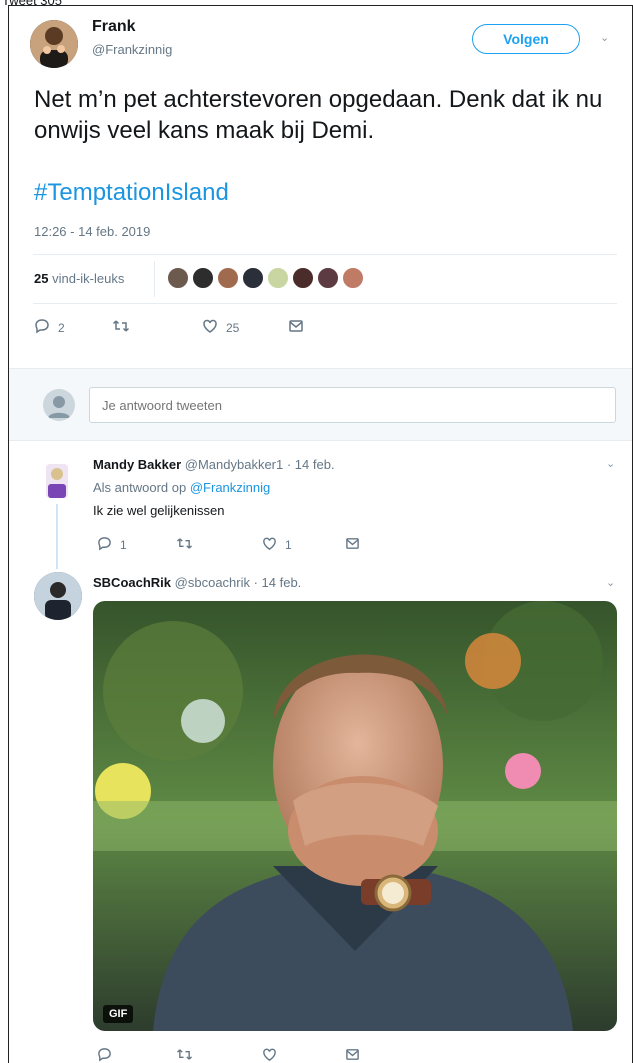  I want to click on reply-author-meta: @sbcoachrik · 14 feb., so click(238, 582).